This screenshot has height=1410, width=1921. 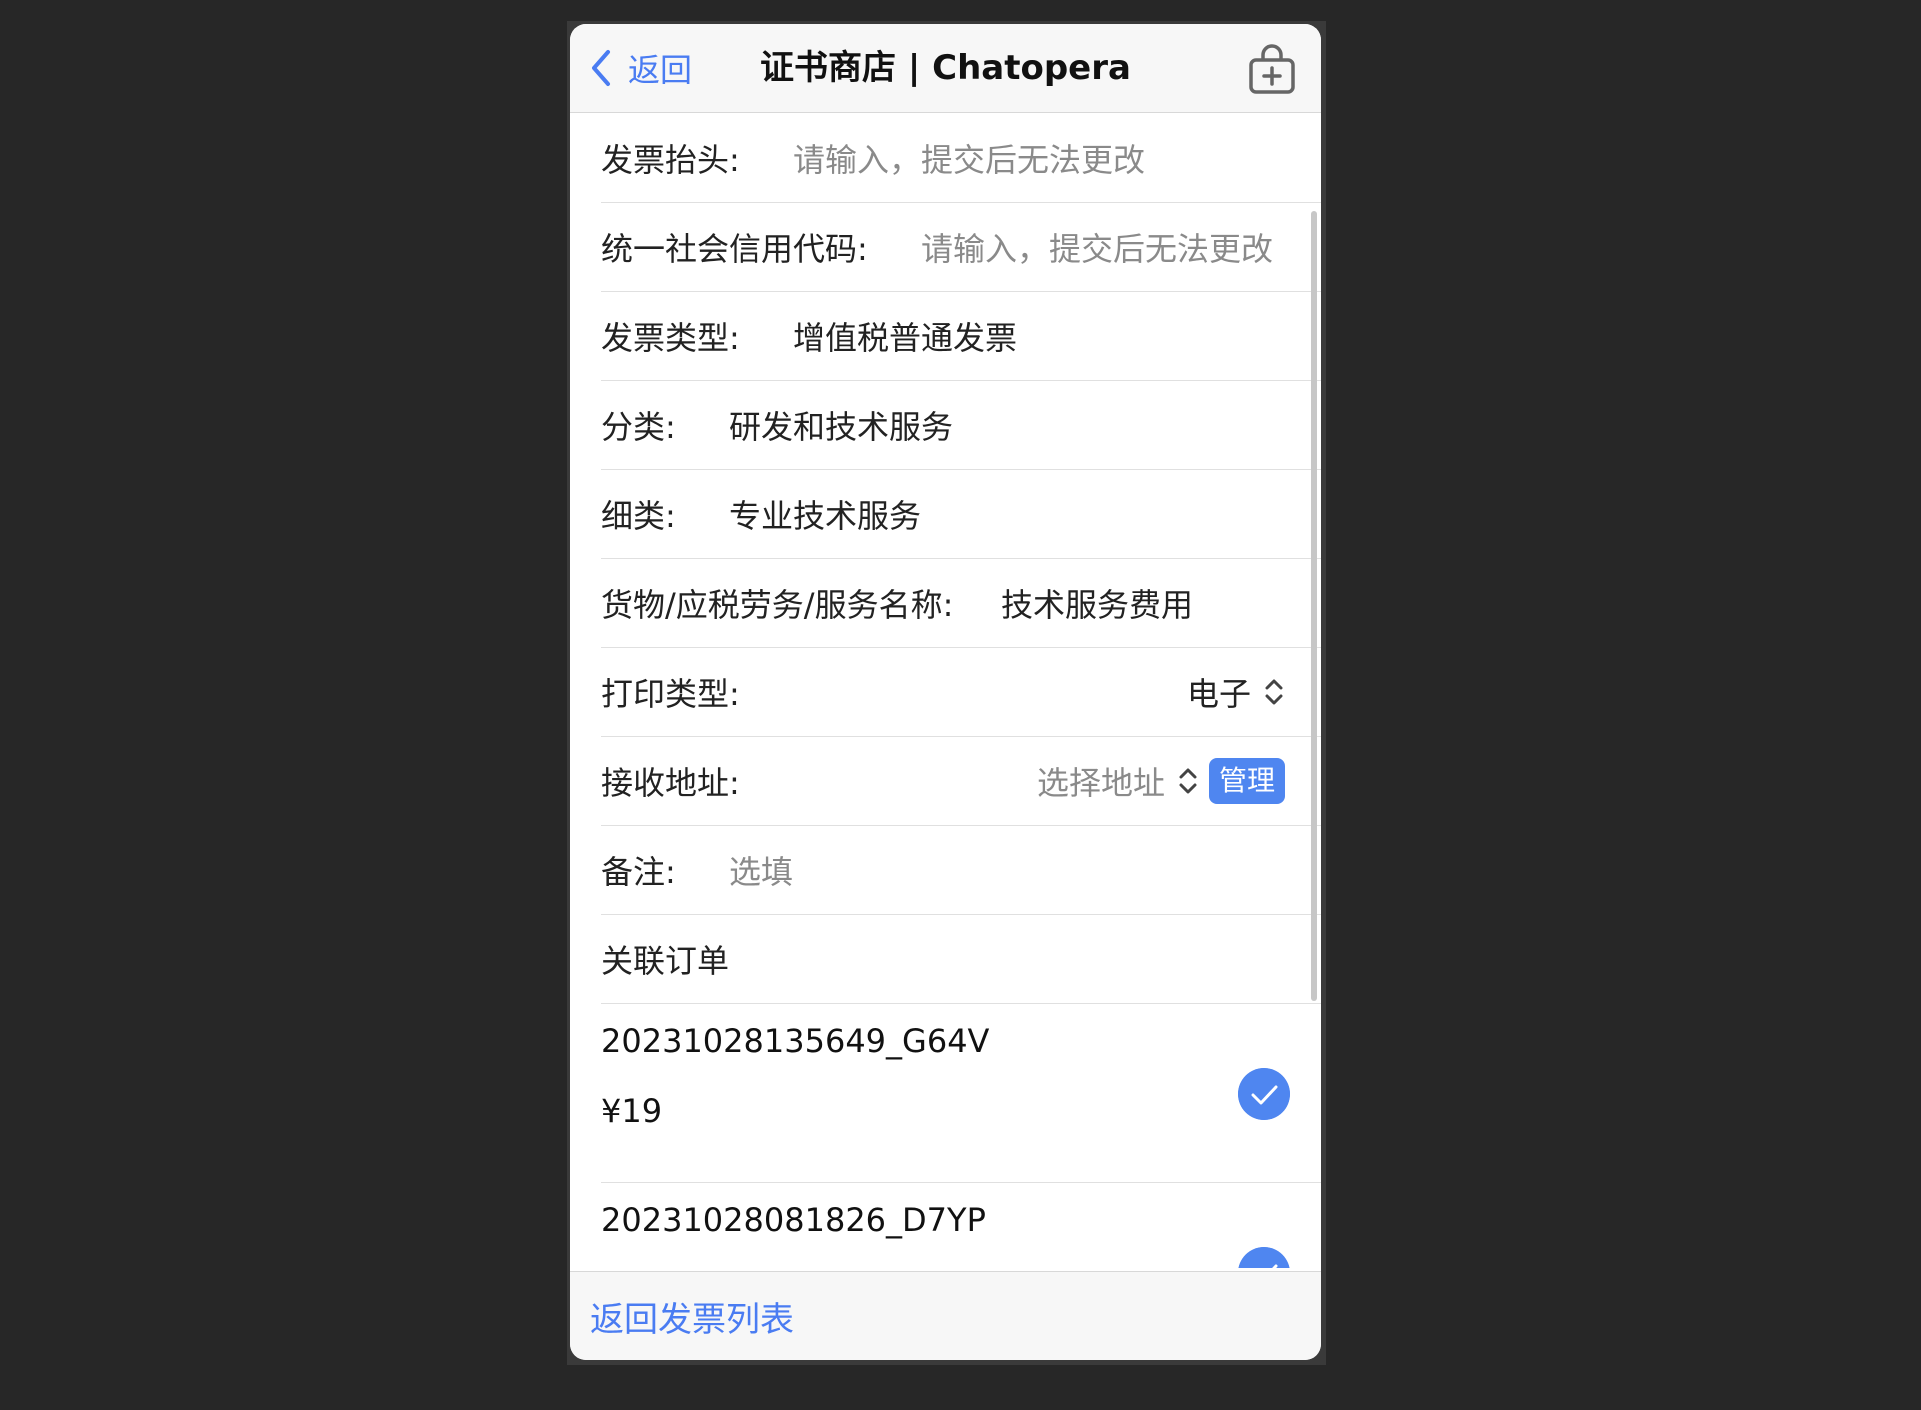 What do you see at coordinates (1246, 780) in the screenshot?
I see `manage-address-button: 管理` at bounding box center [1246, 780].